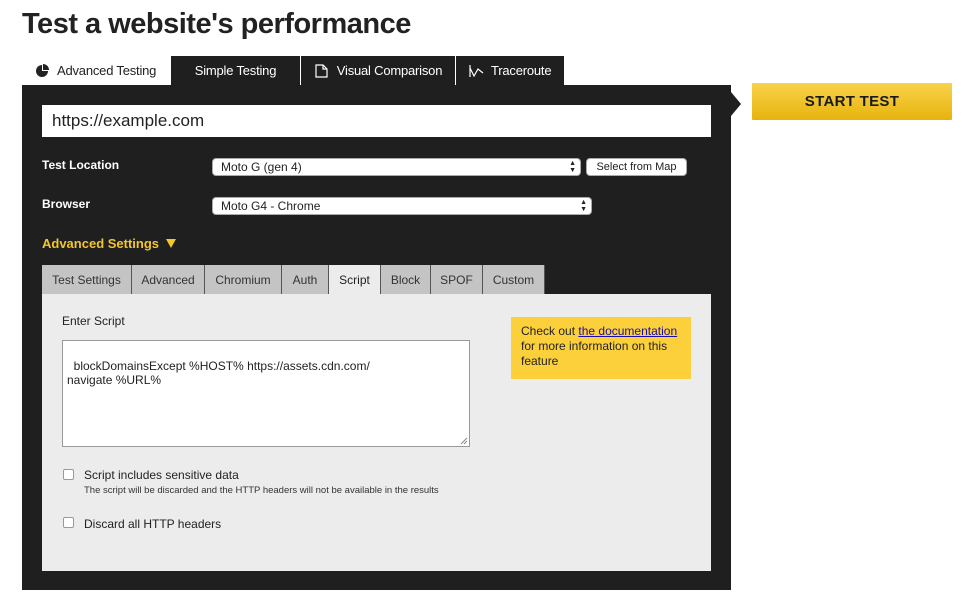 This screenshot has width=971, height=602. Describe the element at coordinates (594, 353) in the screenshot. I see `notice-suffix: for more information on this feature` at that location.